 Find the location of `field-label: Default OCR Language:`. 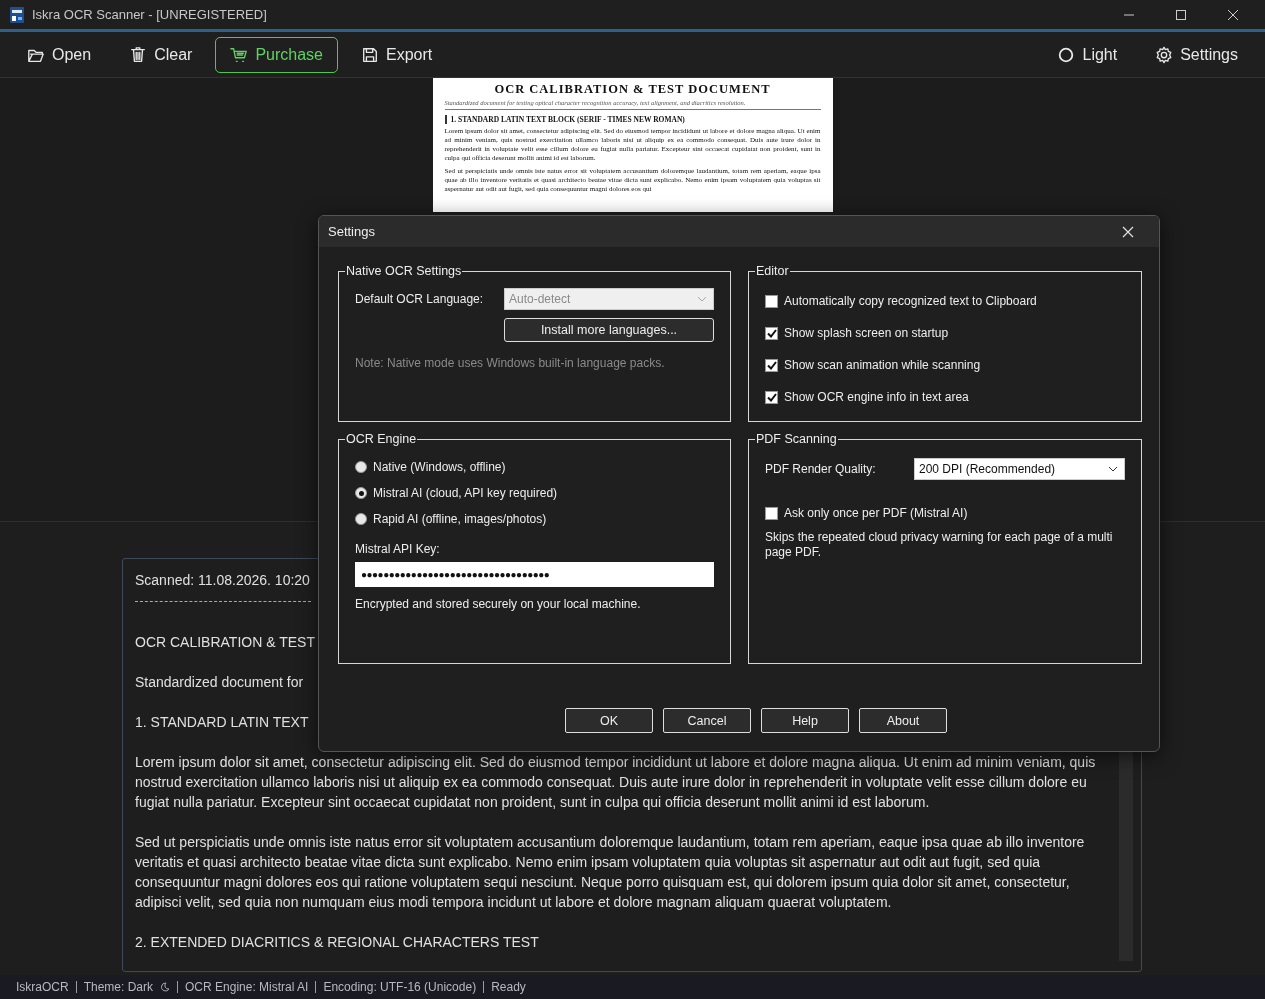

field-label: Default OCR Language: is located at coordinates (420, 299).